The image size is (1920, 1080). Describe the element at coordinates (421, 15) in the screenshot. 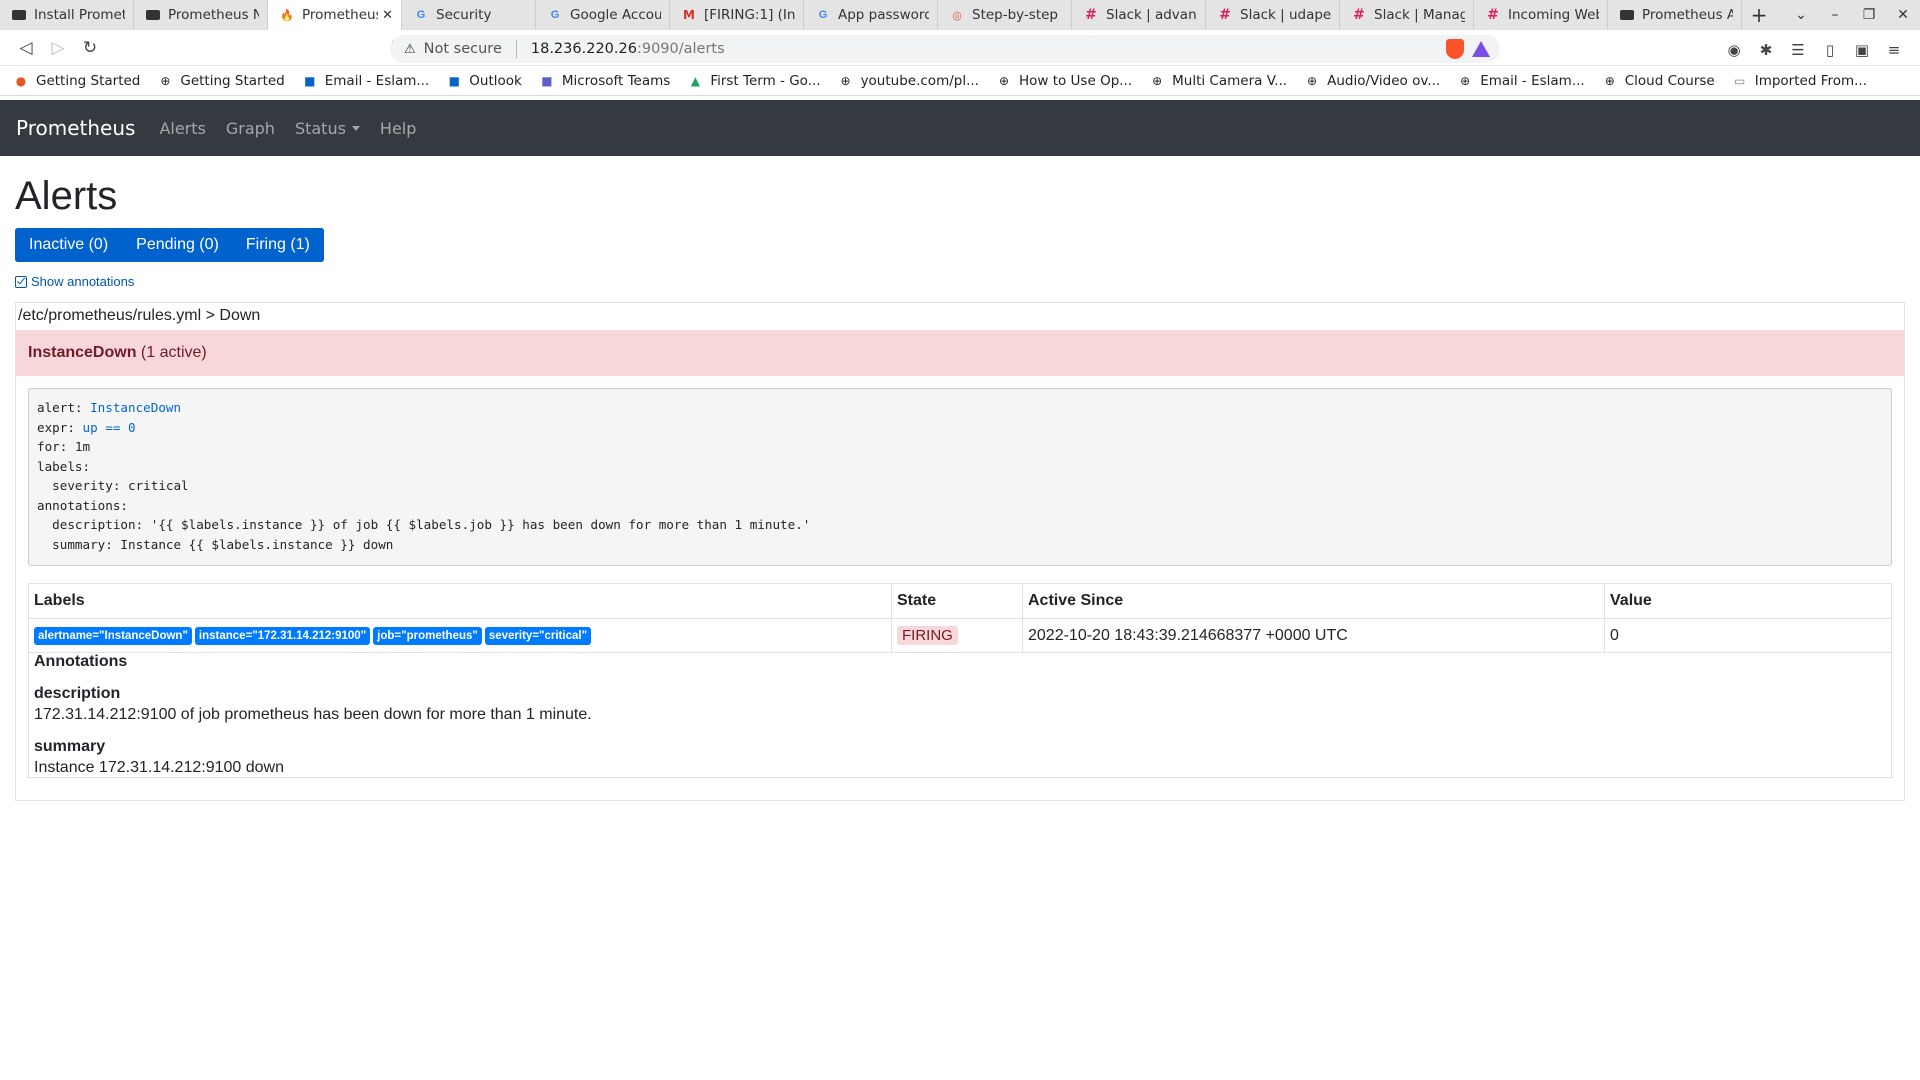

I see `google-icon: G` at that location.